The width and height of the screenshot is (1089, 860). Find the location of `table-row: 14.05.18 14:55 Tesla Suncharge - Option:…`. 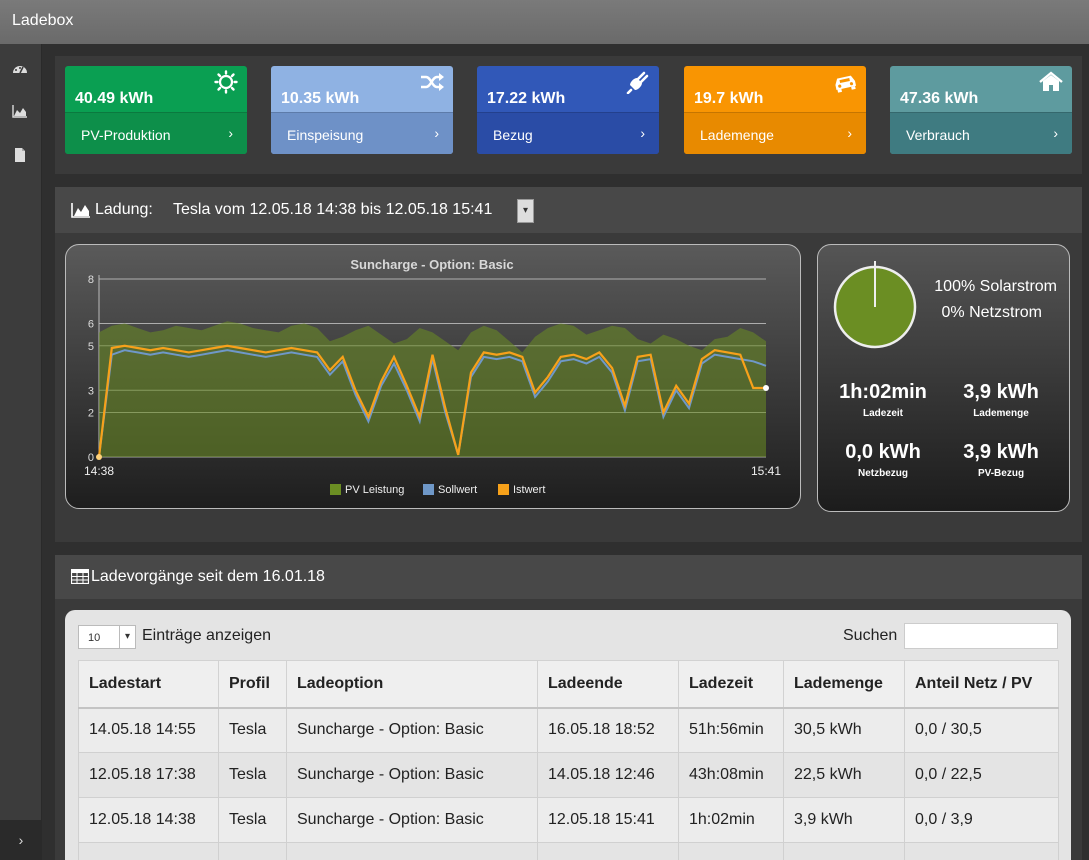

table-row: 14.05.18 14:55 Tesla Suncharge - Option:… is located at coordinates (568, 730).